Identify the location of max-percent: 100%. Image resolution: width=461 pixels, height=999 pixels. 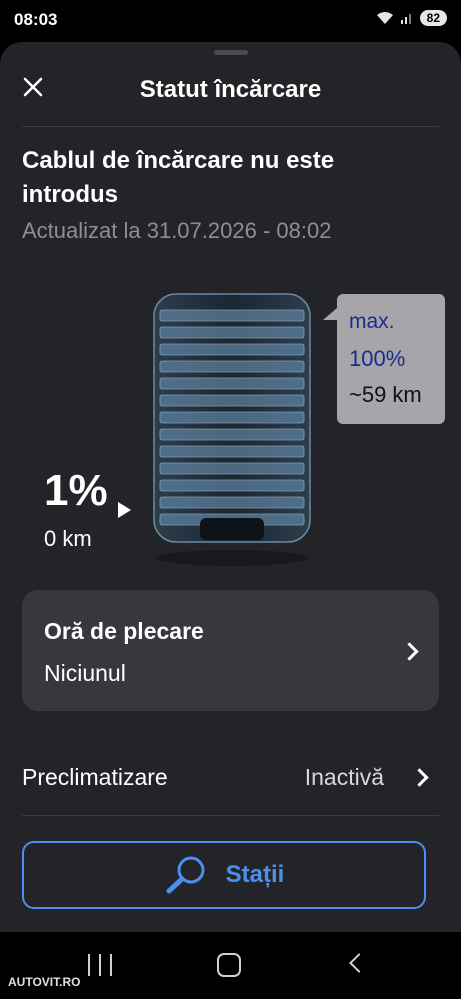
(377, 358).